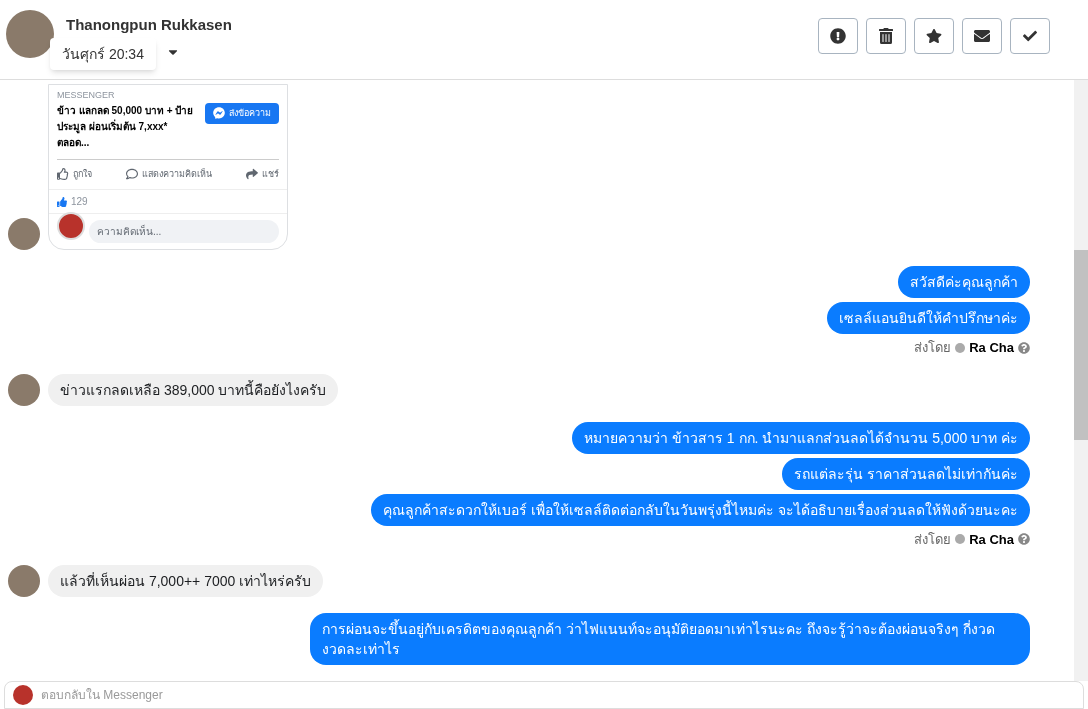  What do you see at coordinates (169, 174) in the screenshot?
I see `post-action: แสดงความคิดเห็น` at bounding box center [169, 174].